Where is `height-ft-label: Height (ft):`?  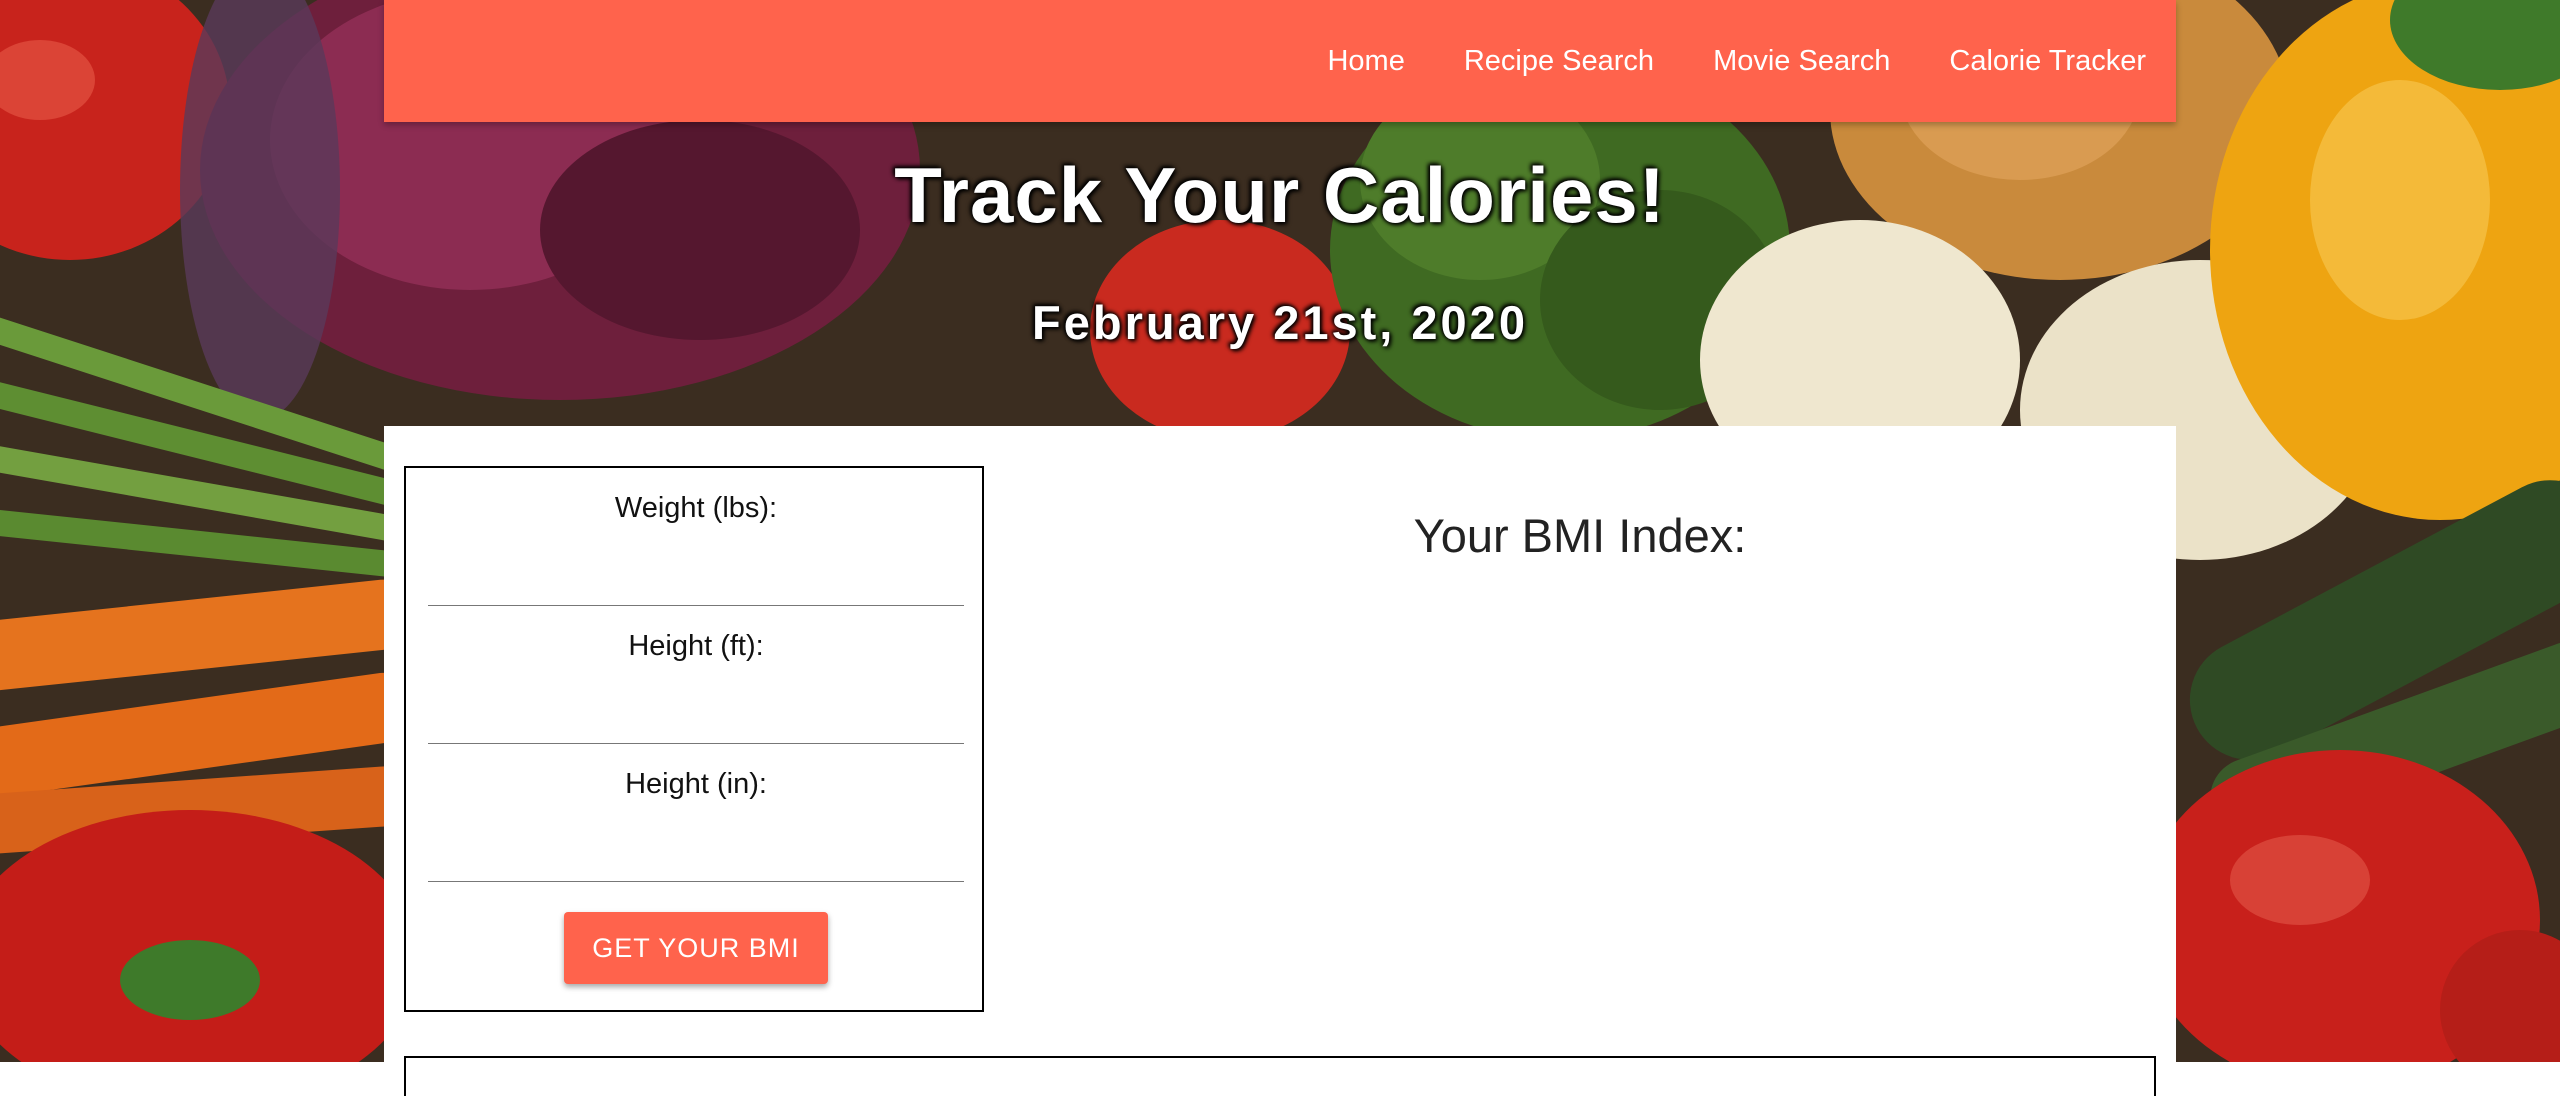 height-ft-label: Height (ft): is located at coordinates (696, 646).